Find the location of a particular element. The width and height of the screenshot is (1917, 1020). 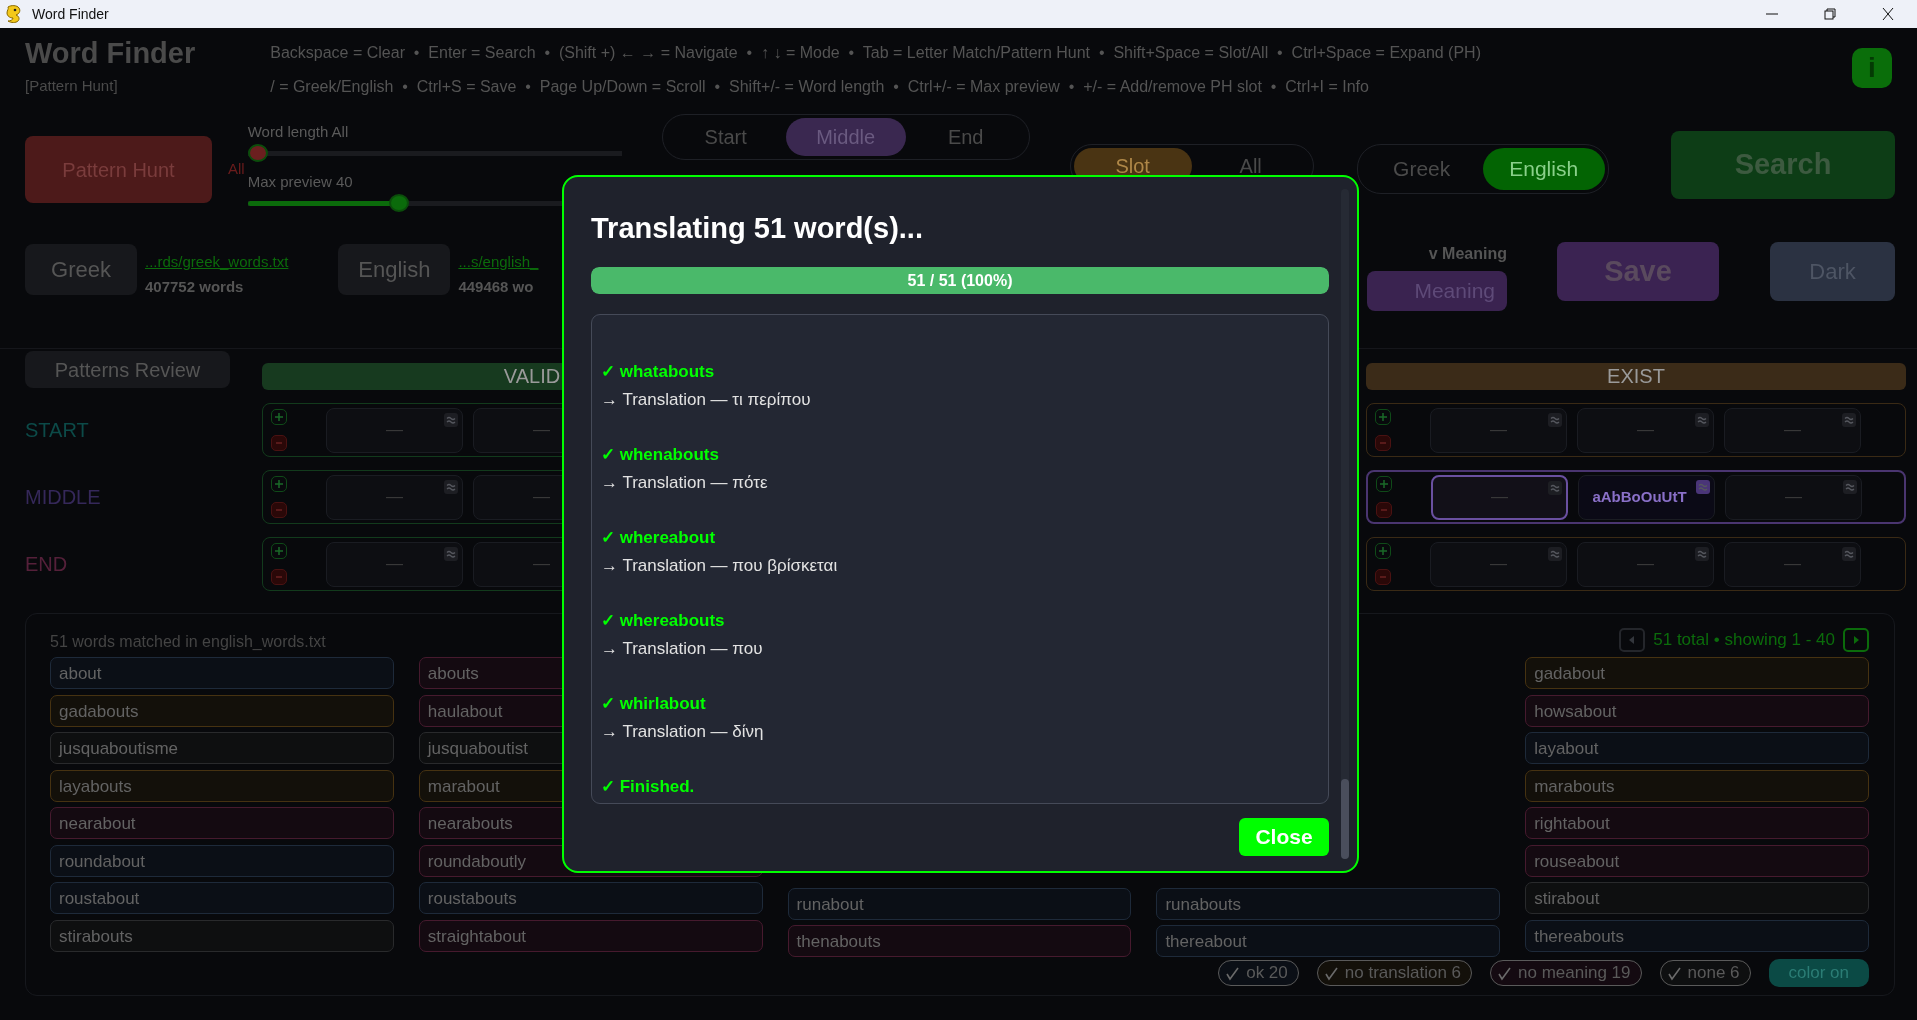

app-title: Word Finder is located at coordinates (110, 53).